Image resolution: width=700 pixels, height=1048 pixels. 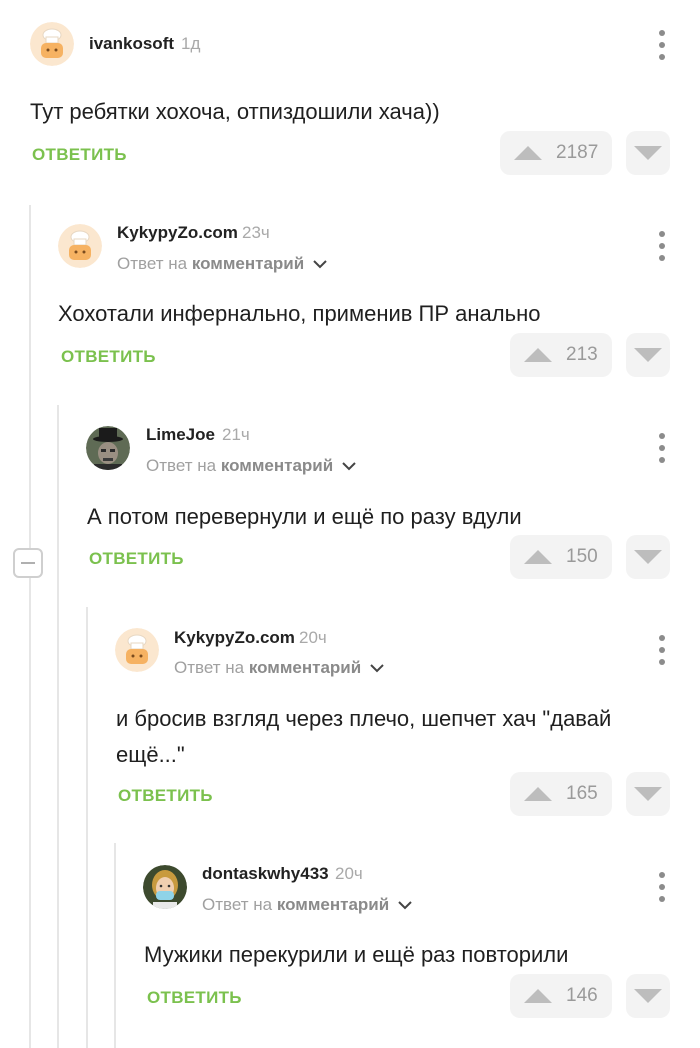 I want to click on comment-time: 1д, so click(x=191, y=43).